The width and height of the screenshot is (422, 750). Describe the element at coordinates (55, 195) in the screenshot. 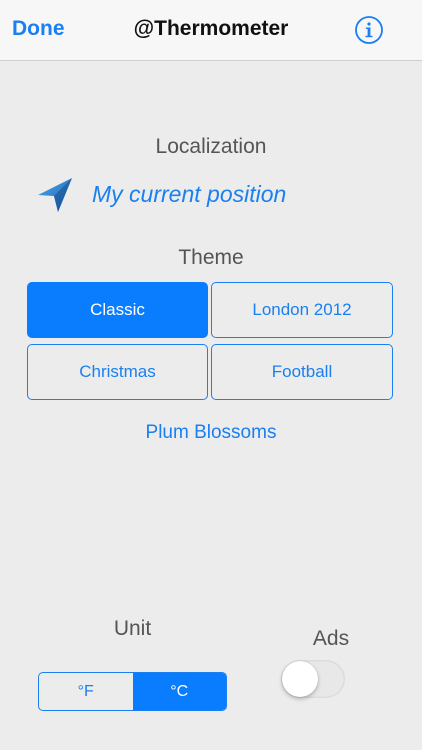

I see `location-arrow-icon` at that location.